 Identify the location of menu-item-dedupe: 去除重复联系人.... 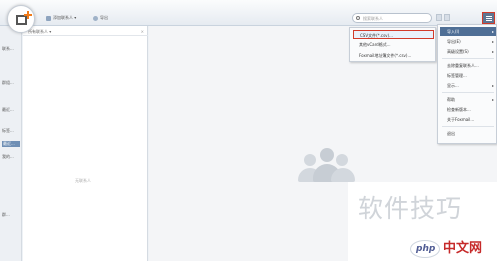
(468, 65).